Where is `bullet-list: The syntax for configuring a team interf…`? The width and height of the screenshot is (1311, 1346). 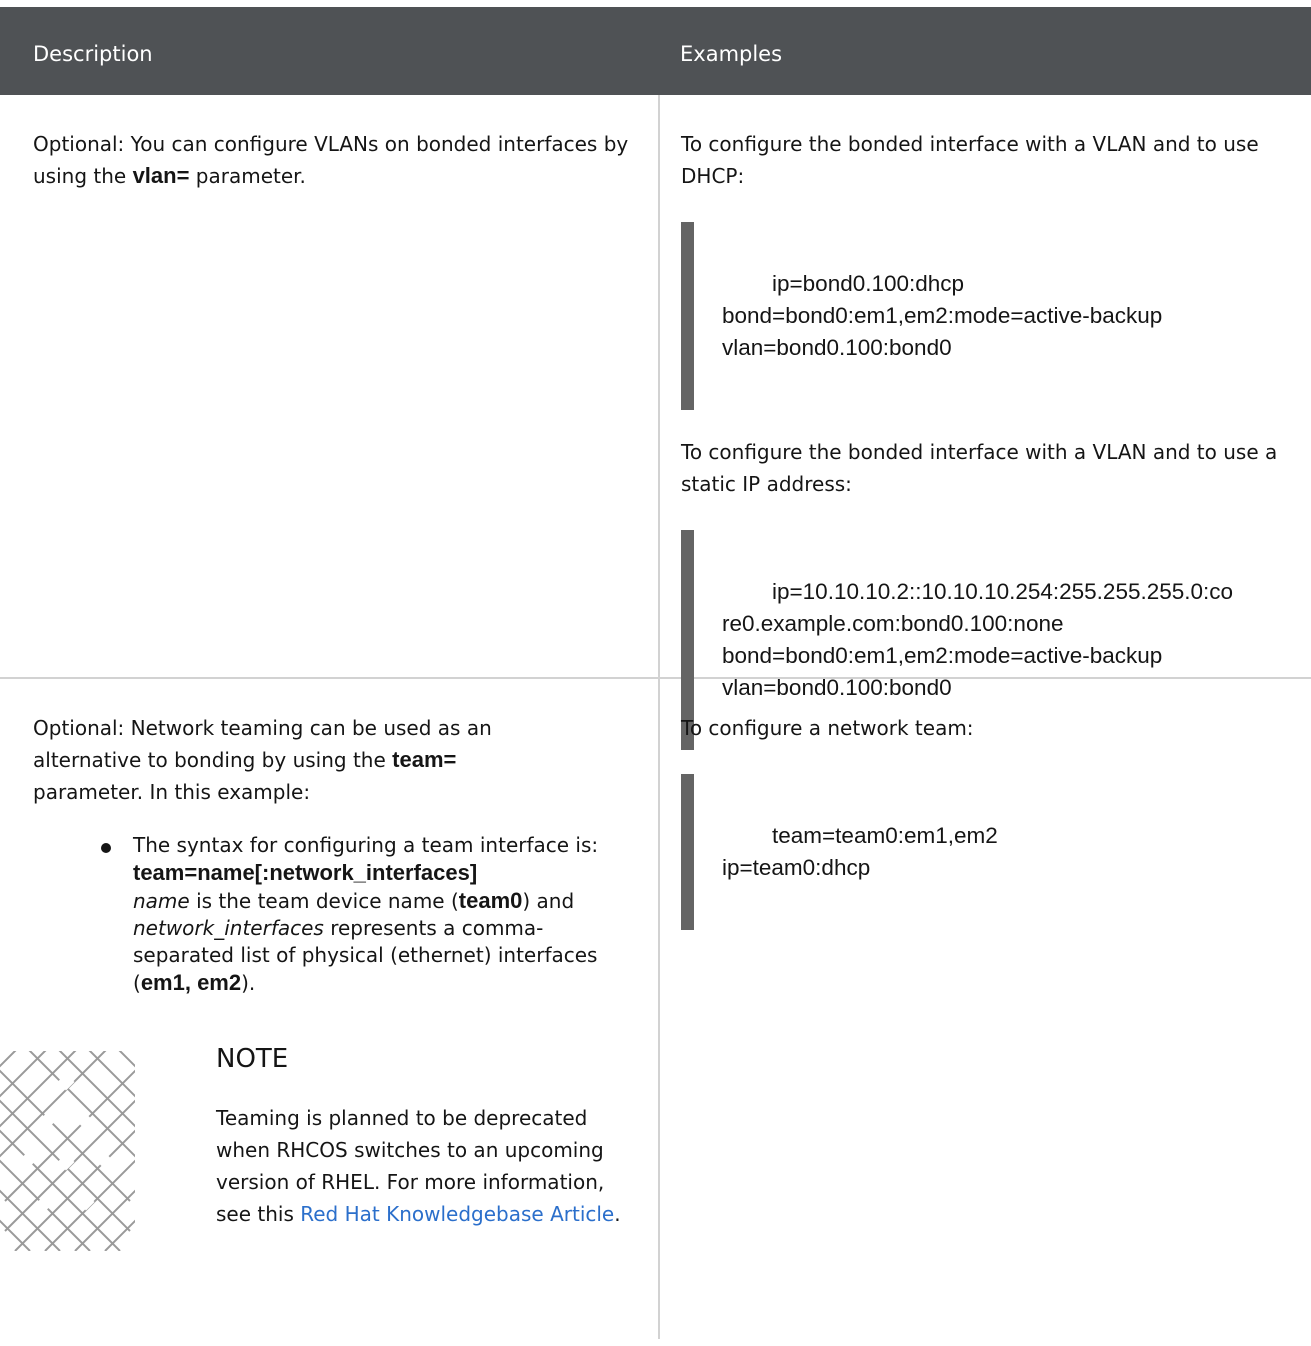 bullet-list: The syntax for configuring a team interf… is located at coordinates (333, 914).